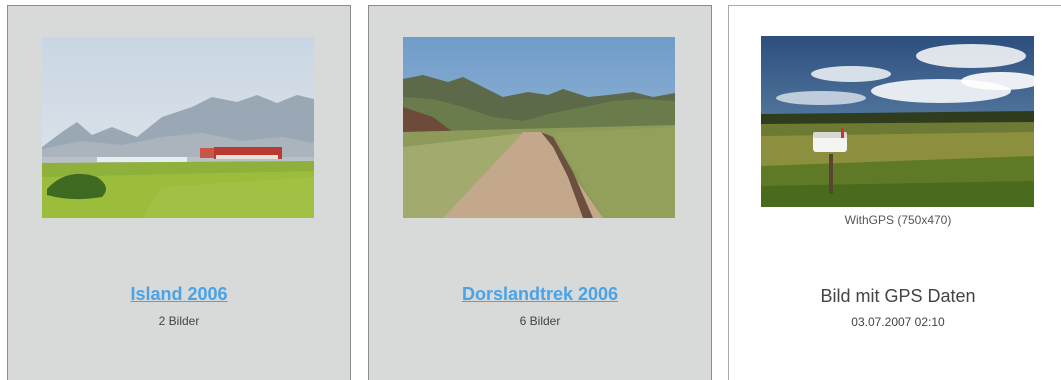 This screenshot has height=380, width=1061. Describe the element at coordinates (179, 321) in the screenshot. I see `album-photo-count: 2 Bilder` at that location.